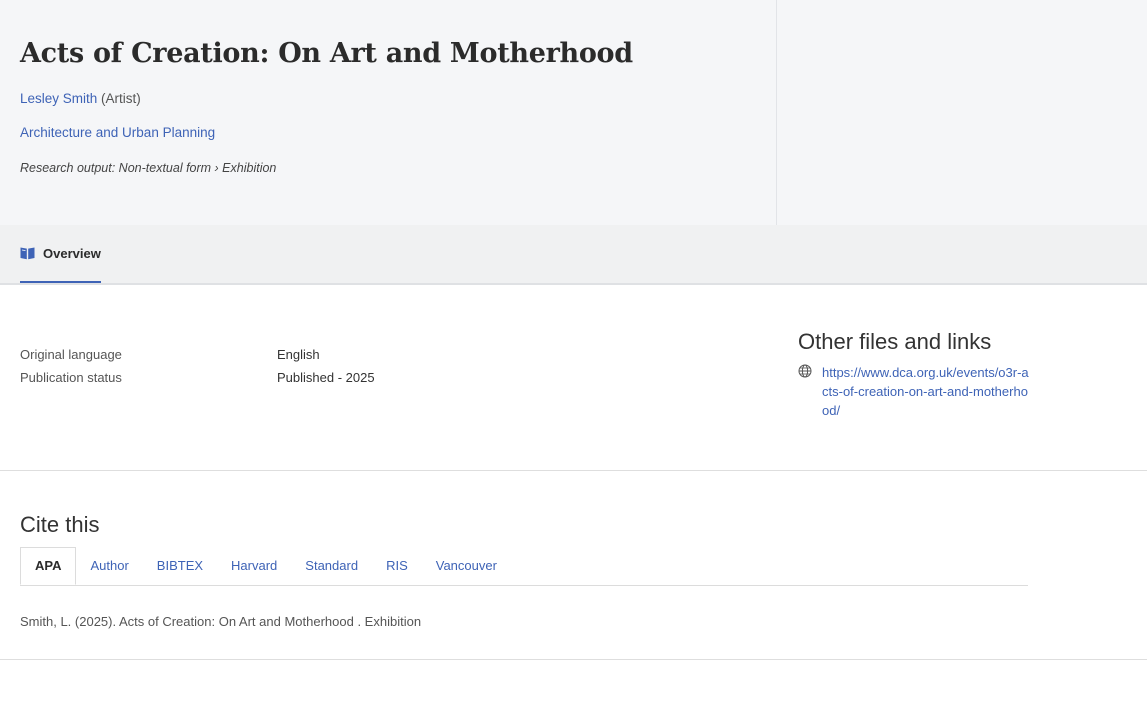  I want to click on other-files-heading: Other files and links, so click(895, 341).